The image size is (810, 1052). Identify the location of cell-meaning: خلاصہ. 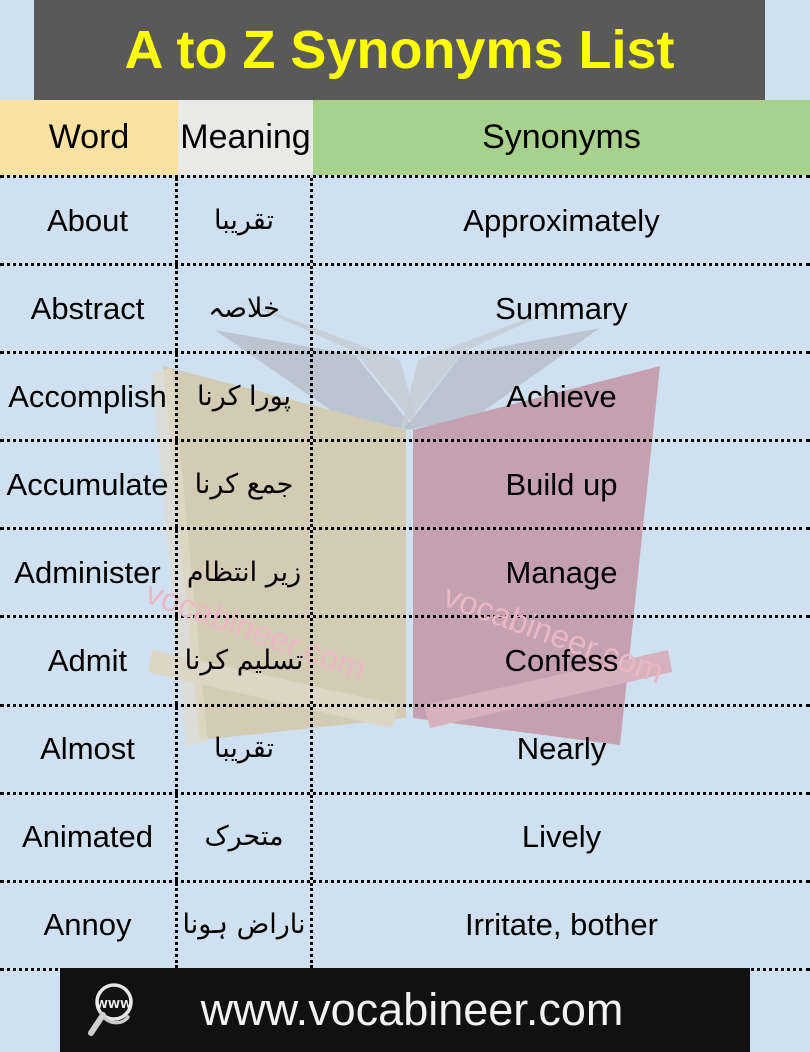
(245, 309).